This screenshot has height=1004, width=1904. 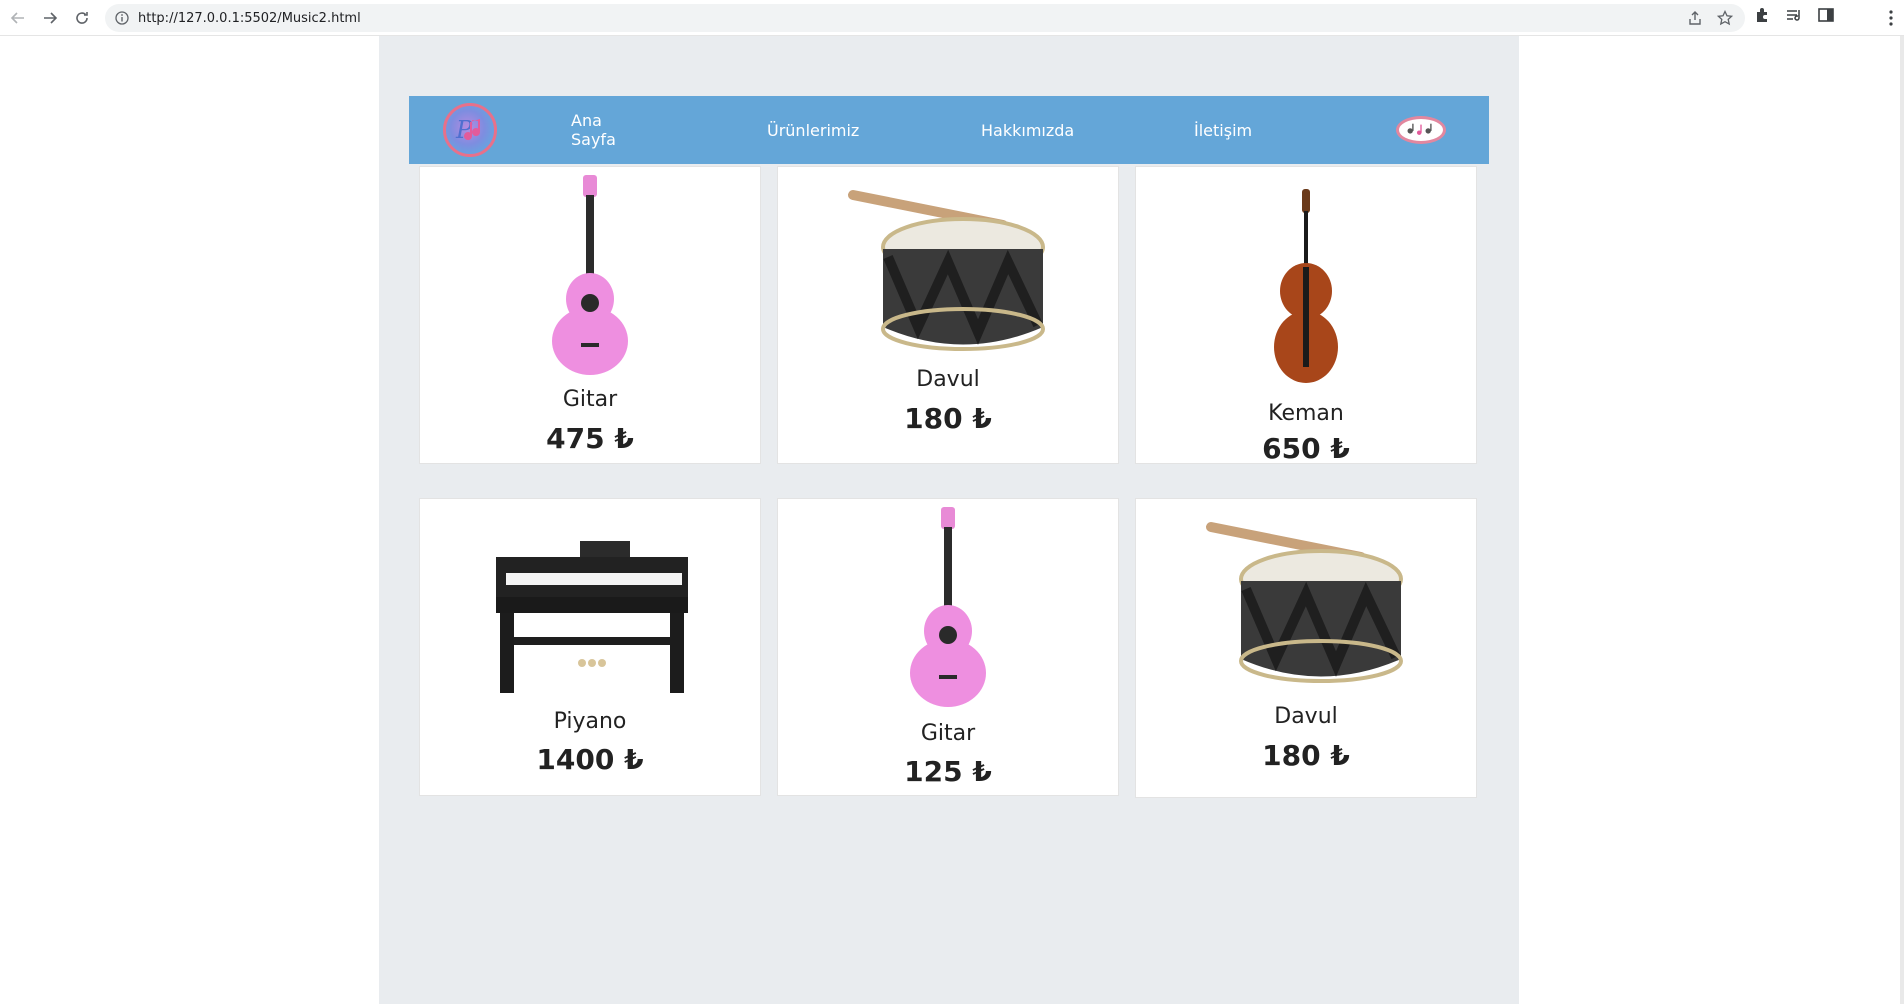 What do you see at coordinates (1695, 18) in the screenshot?
I see `share-icon` at bounding box center [1695, 18].